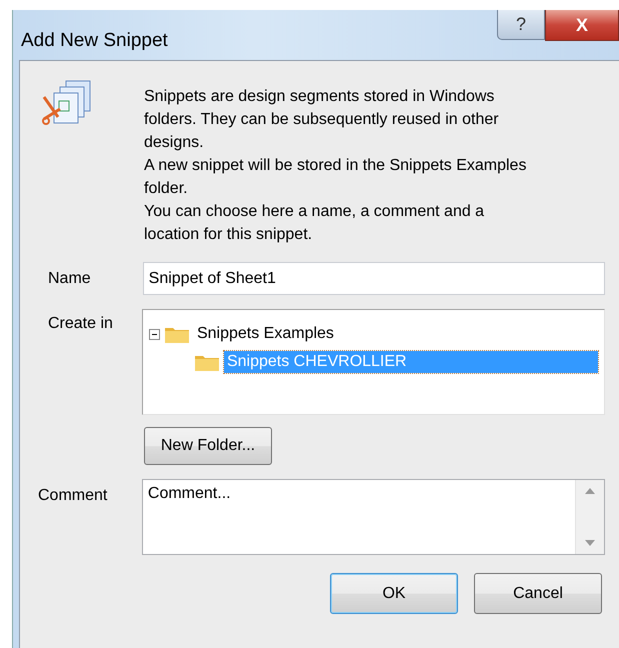 The image size is (619, 648). I want to click on close-button: X, so click(582, 25).